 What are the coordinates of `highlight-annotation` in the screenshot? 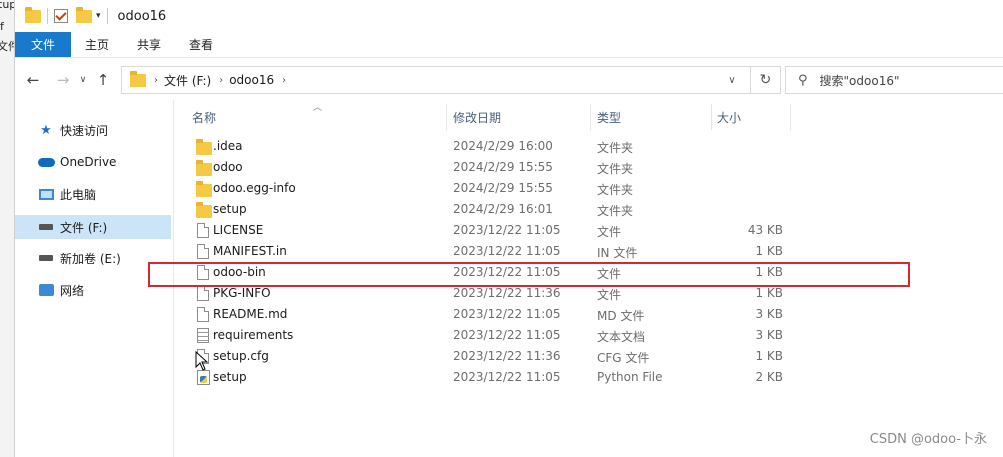 It's located at (529, 274).